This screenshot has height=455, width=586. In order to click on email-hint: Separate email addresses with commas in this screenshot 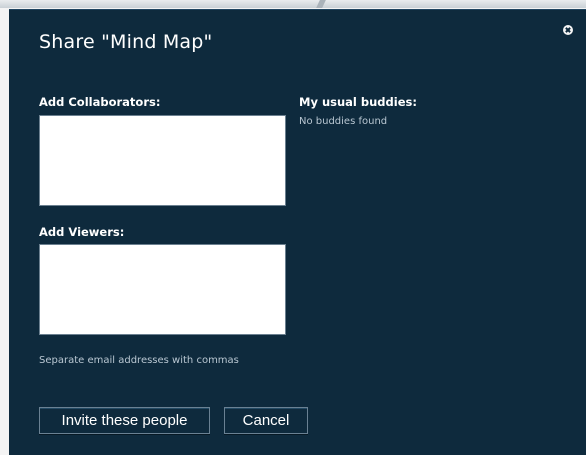, I will do `click(139, 360)`.